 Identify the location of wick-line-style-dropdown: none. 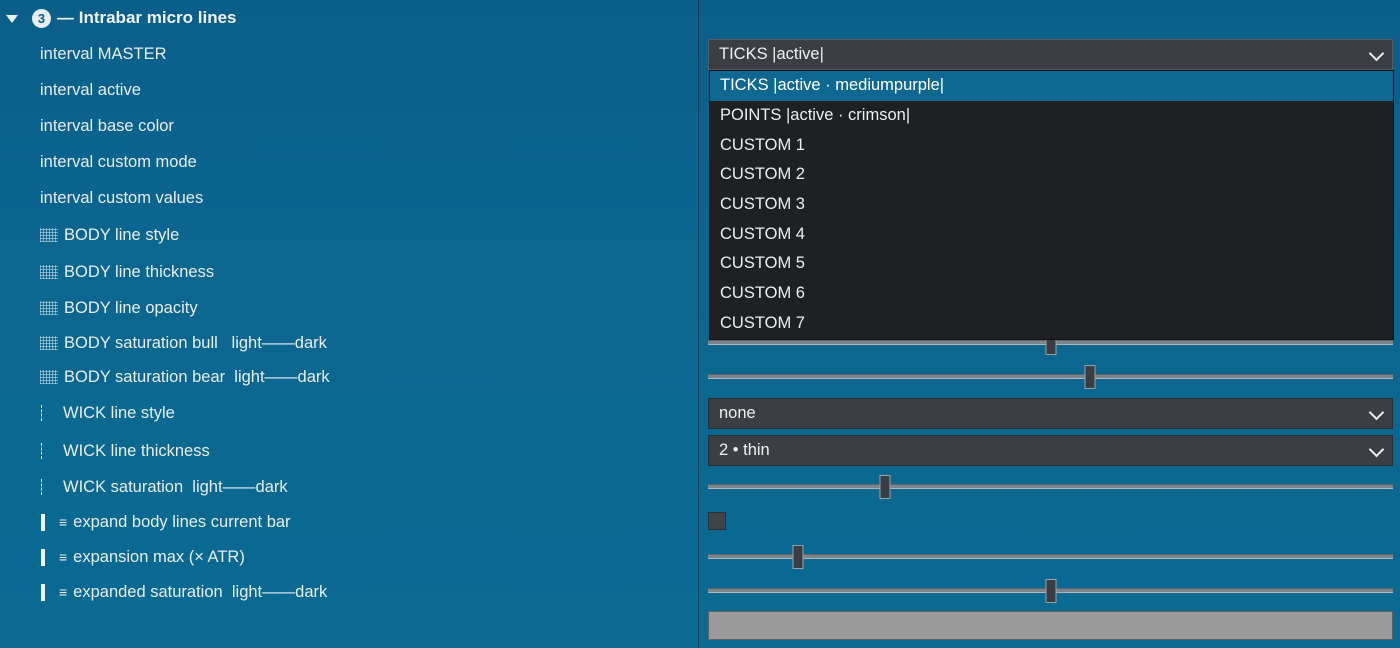
(1050, 413).